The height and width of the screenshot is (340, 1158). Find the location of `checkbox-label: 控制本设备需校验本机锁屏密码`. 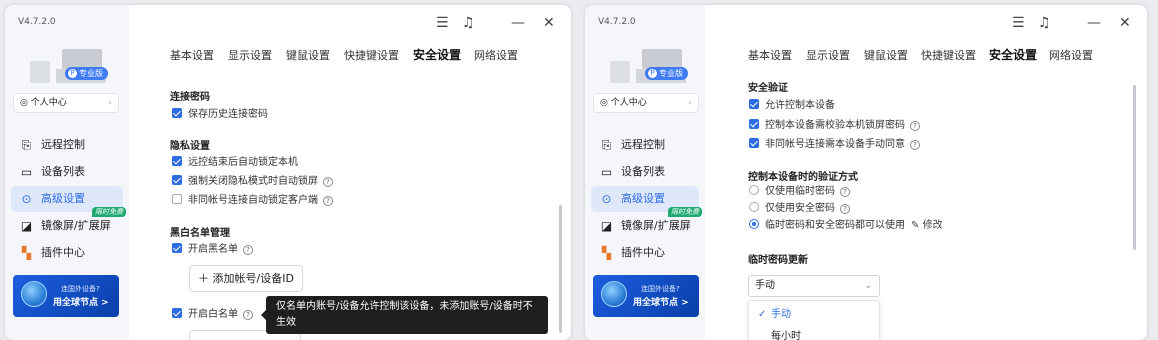

checkbox-label: 控制本设备需校验本机锁屏密码 is located at coordinates (835, 125).